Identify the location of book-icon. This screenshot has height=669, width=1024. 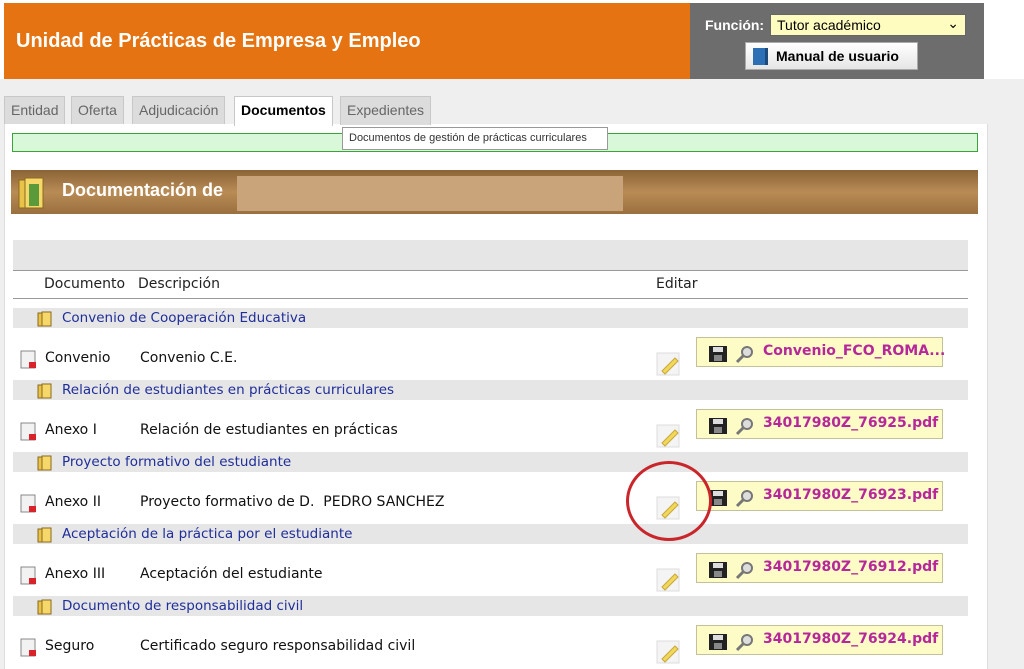
(760, 56).